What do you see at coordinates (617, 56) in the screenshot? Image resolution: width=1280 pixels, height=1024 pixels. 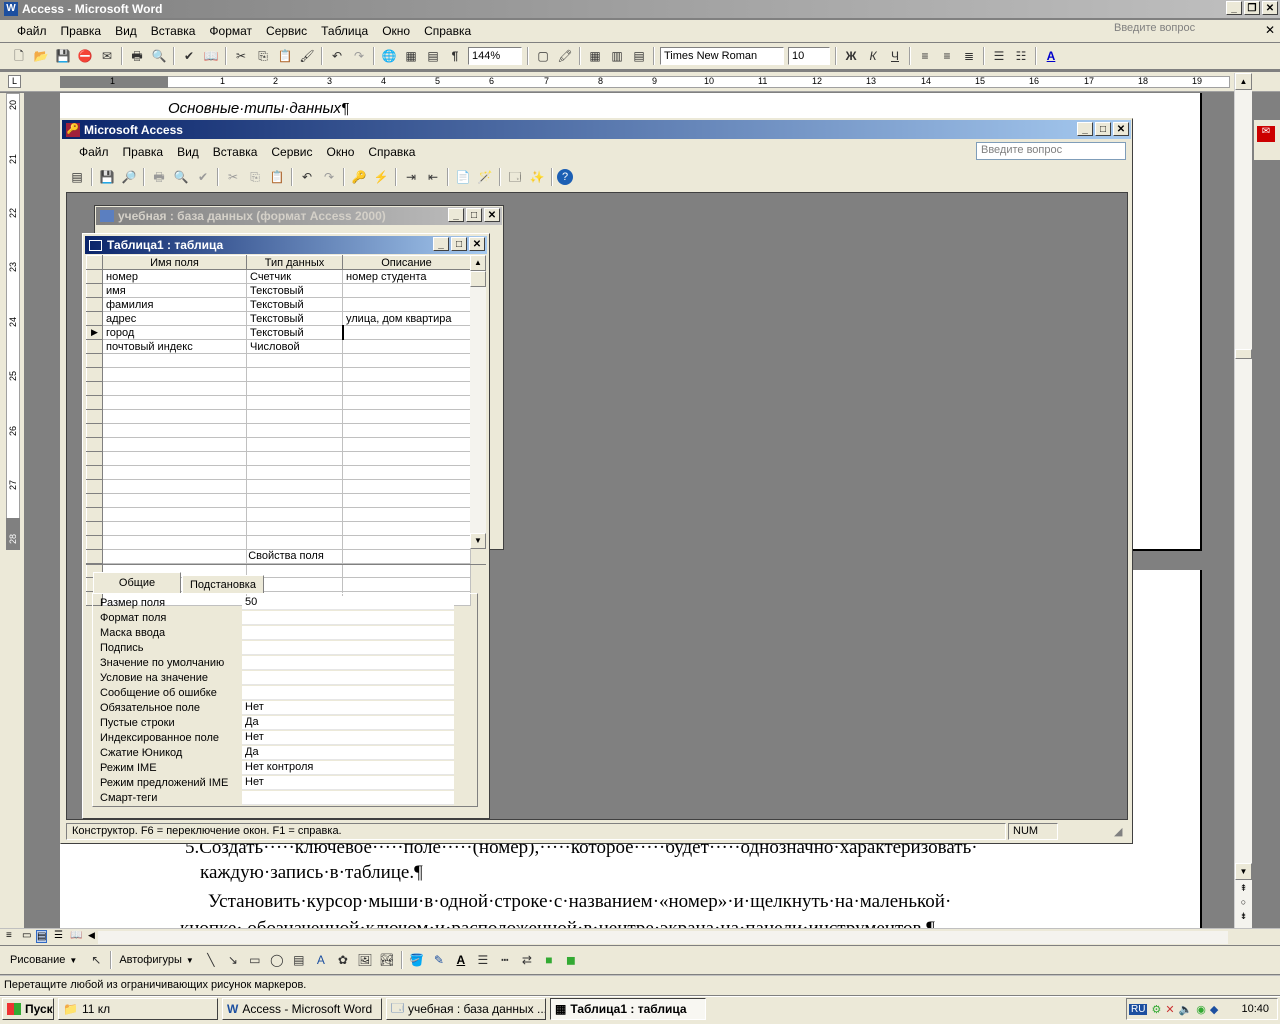 I see `columns-icon: ▥` at bounding box center [617, 56].